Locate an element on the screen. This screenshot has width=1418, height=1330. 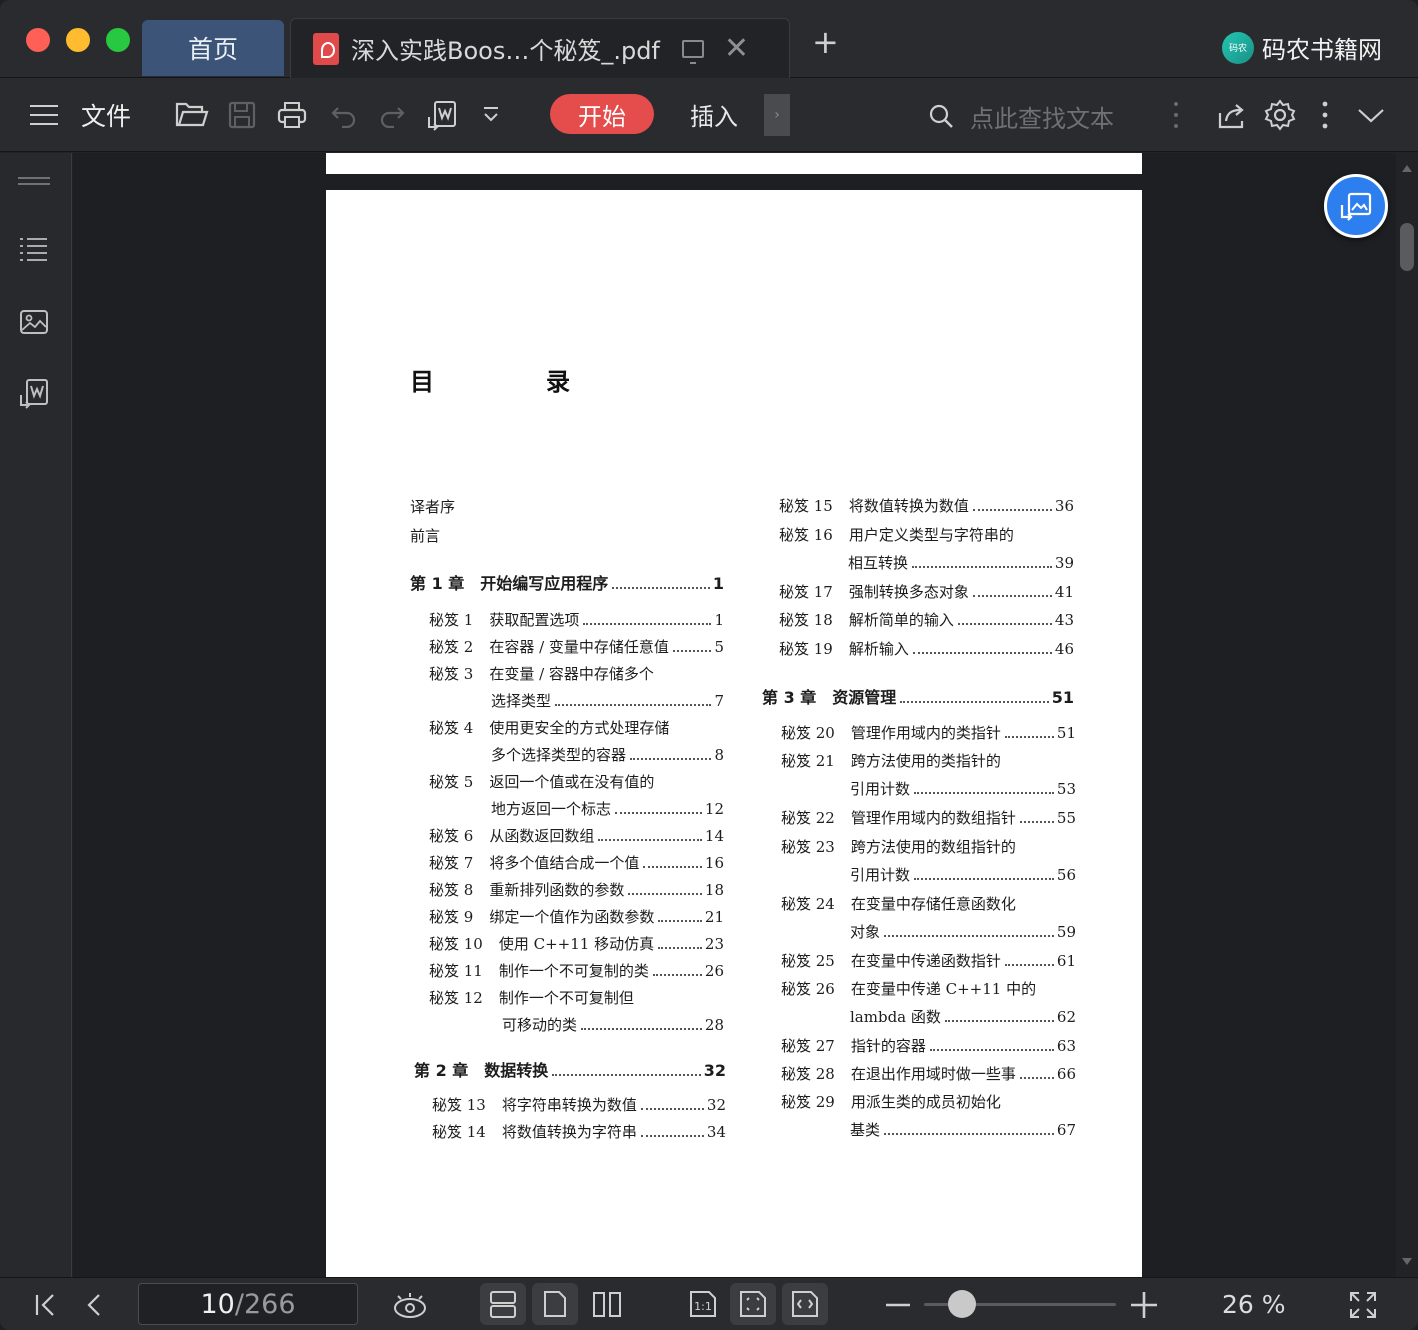
toc-entry: 秘笈 12 制作一个不可复制但 is located at coordinates (576, 997).